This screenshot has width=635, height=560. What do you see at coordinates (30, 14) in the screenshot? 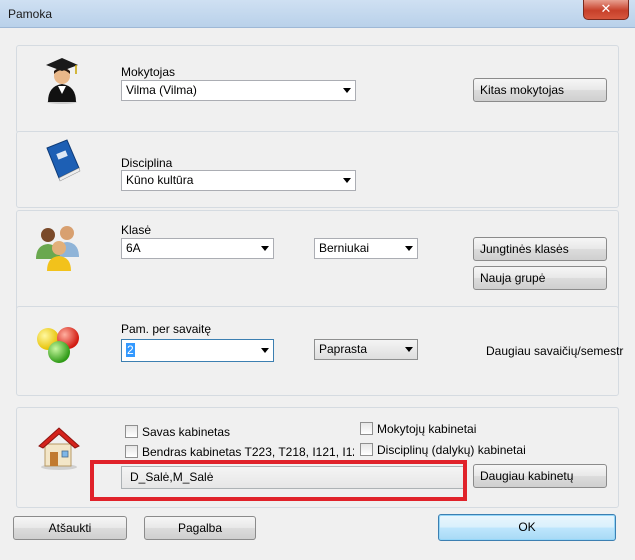
I see `window-title: Pamoka` at bounding box center [30, 14].